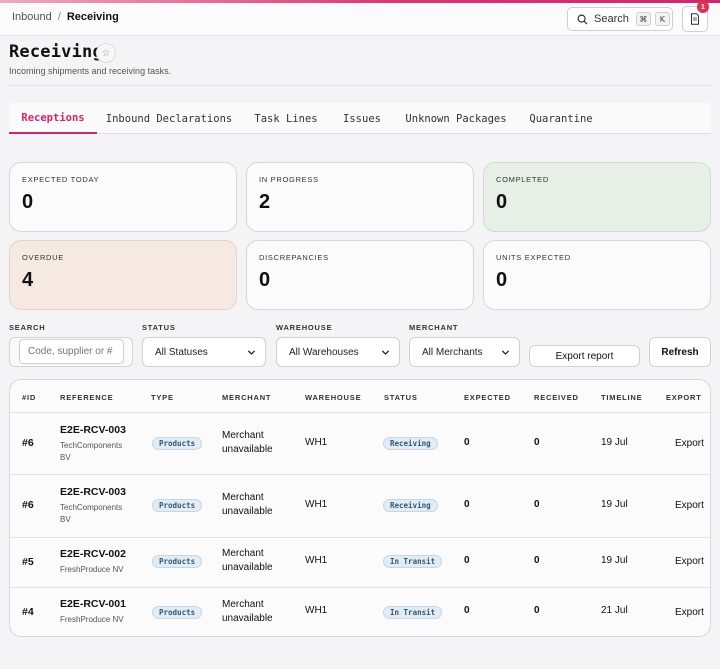 This screenshot has width=720, height=669. What do you see at coordinates (53, 118) in the screenshot?
I see `tab-receptions: Receptions` at bounding box center [53, 118].